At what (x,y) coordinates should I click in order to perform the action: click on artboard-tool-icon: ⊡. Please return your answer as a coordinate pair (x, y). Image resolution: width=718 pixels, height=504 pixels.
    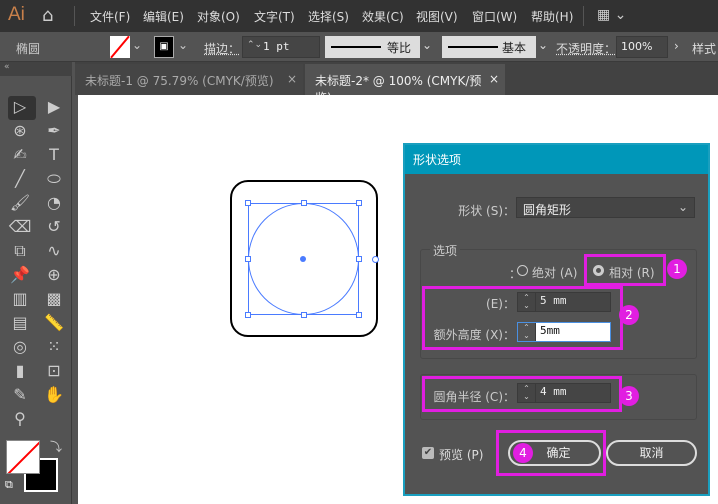
    Looking at the image, I should click on (54, 371).